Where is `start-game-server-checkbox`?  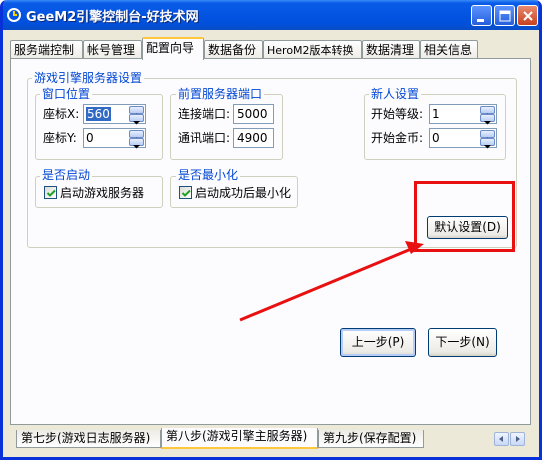 start-game-server-checkbox is located at coordinates (50, 192).